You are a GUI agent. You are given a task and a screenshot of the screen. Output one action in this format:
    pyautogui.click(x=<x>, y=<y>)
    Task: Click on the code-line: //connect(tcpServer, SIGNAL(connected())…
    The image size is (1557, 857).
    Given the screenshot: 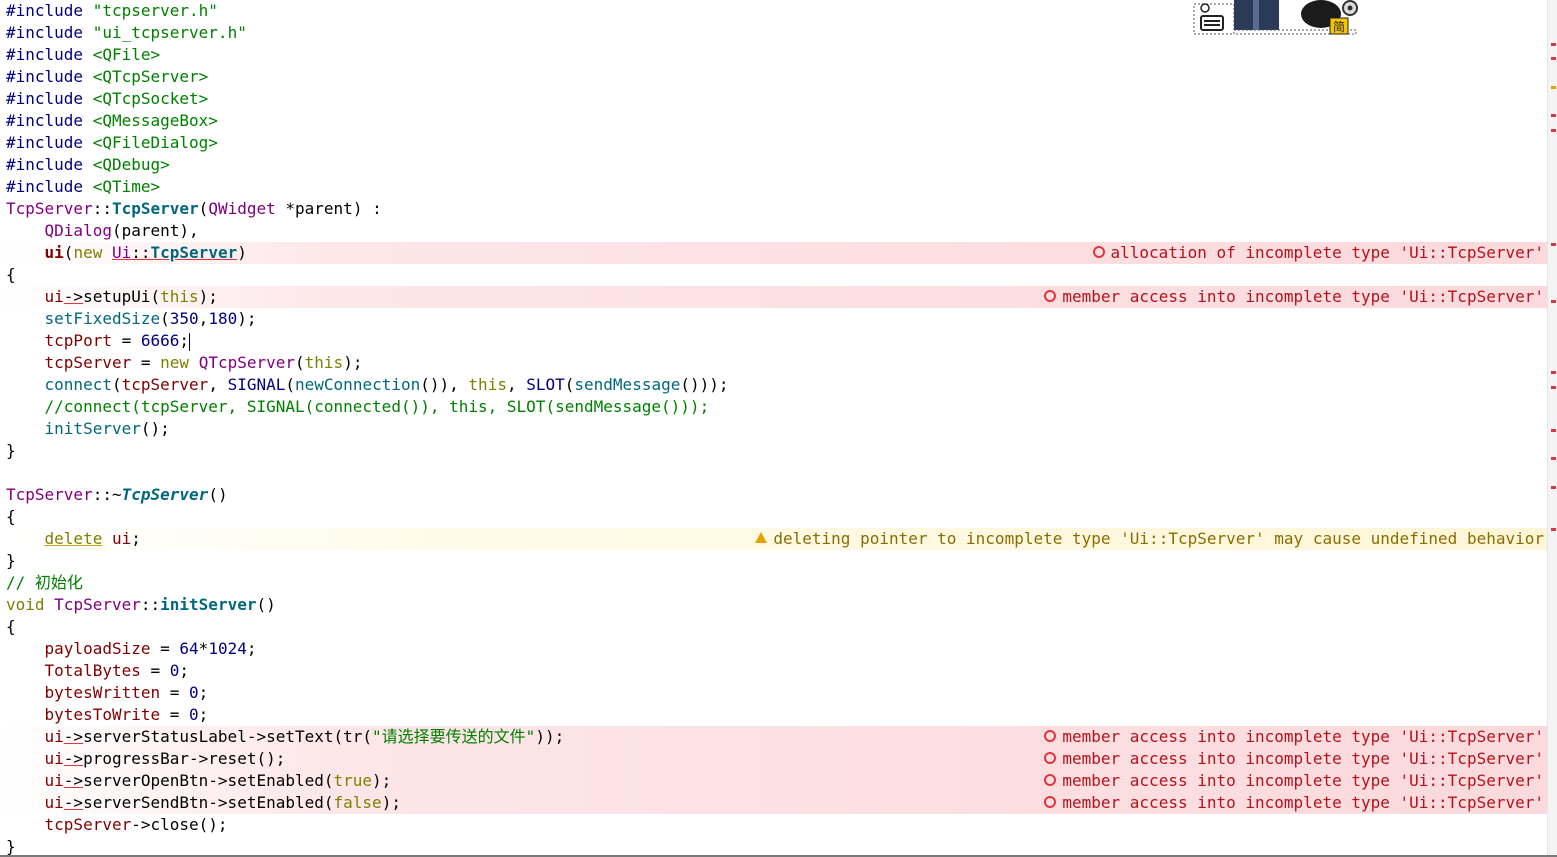 What is the action you would take?
    pyautogui.click(x=774, y=407)
    